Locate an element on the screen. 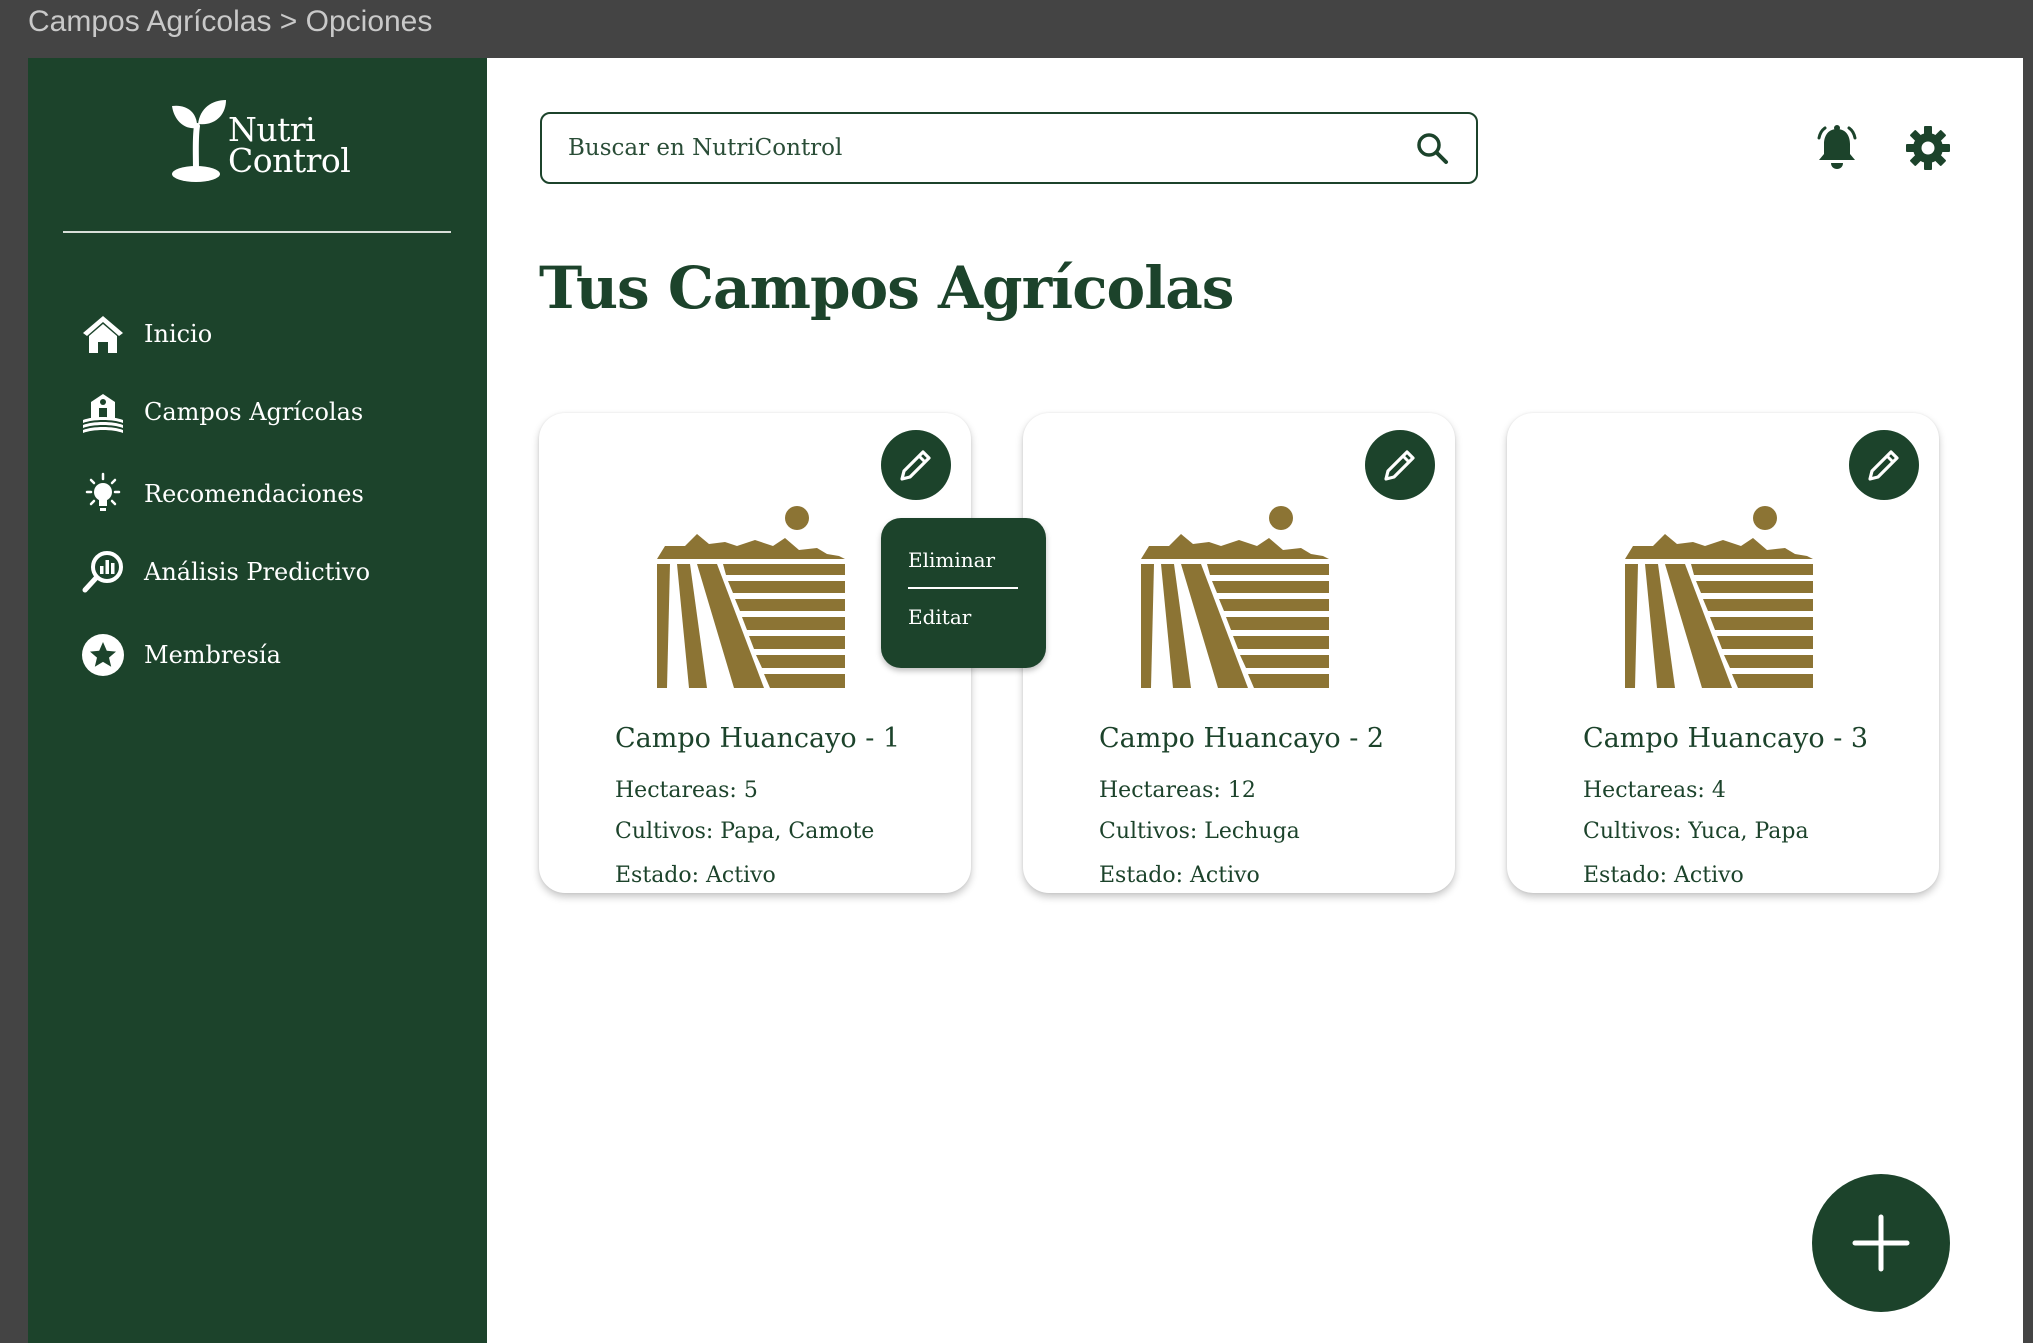 The height and width of the screenshot is (1343, 2033). sidebar-item-recomendaciones: Recomendaciones is located at coordinates (222, 494).